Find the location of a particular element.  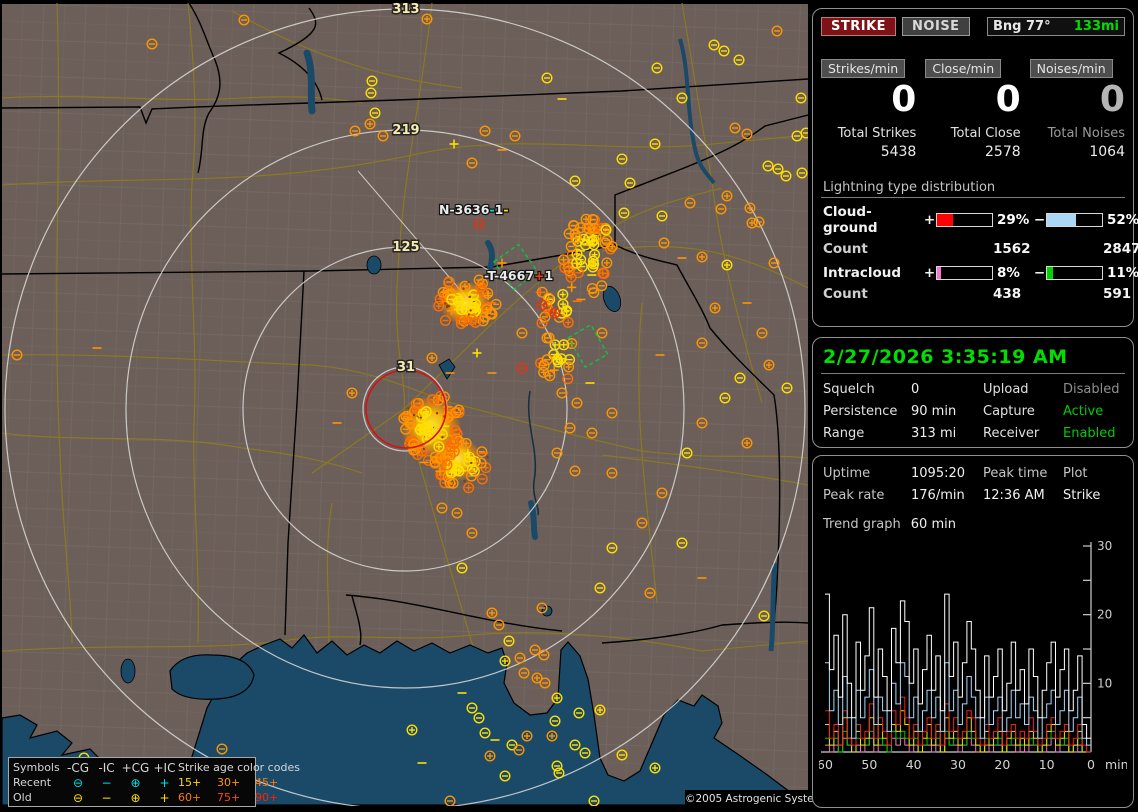

cg-negative-count: 2847 is located at coordinates (1120, 249).